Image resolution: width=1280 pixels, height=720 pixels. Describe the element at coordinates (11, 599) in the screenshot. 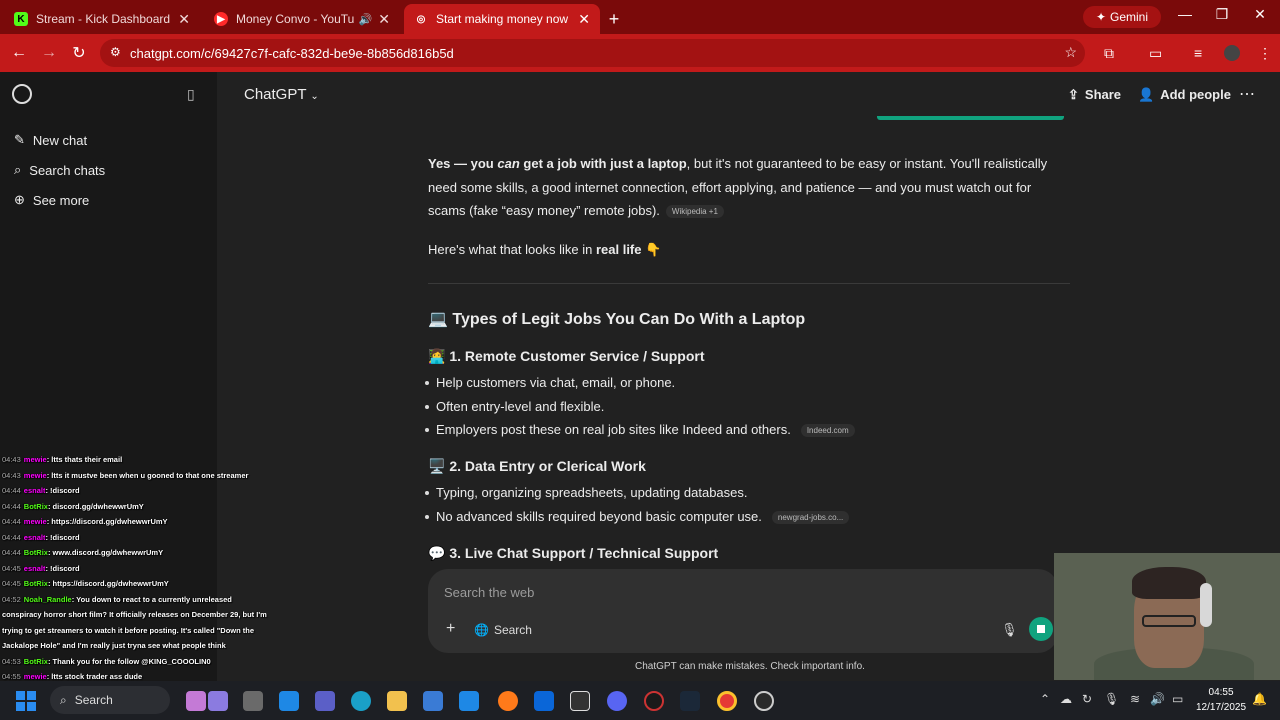

I see `chat-timestamp: 04:52` at that location.